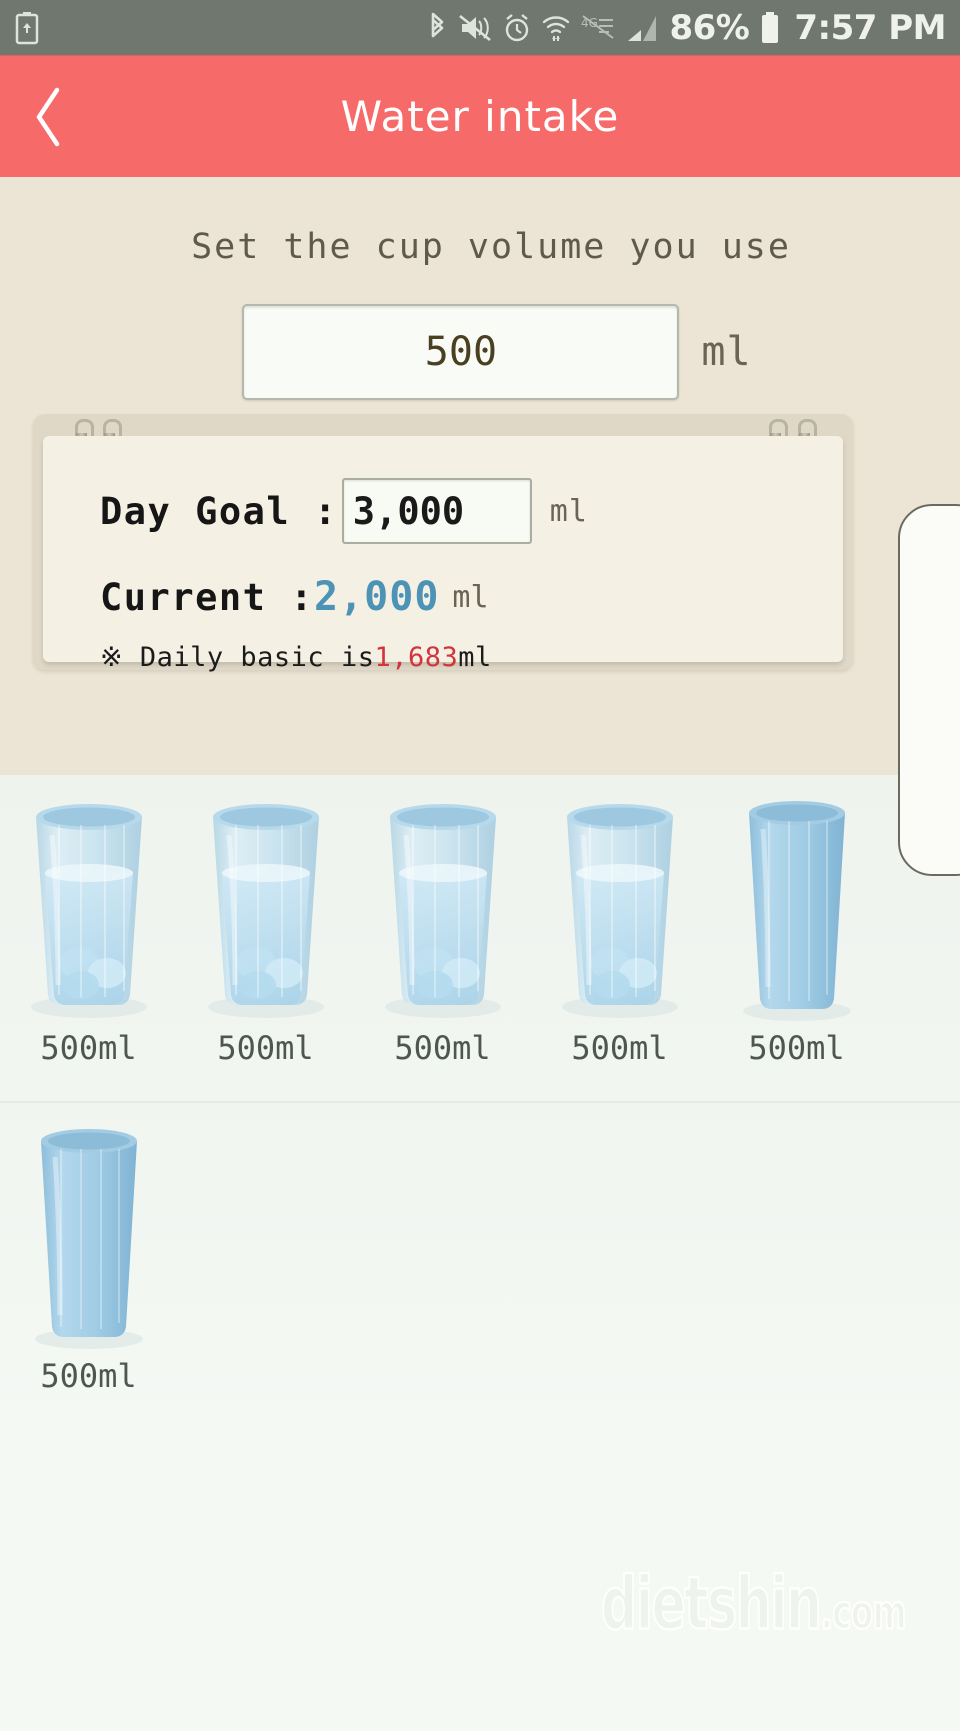 The width and height of the screenshot is (960, 1731). I want to click on battery-saver-icon, so click(27, 28).